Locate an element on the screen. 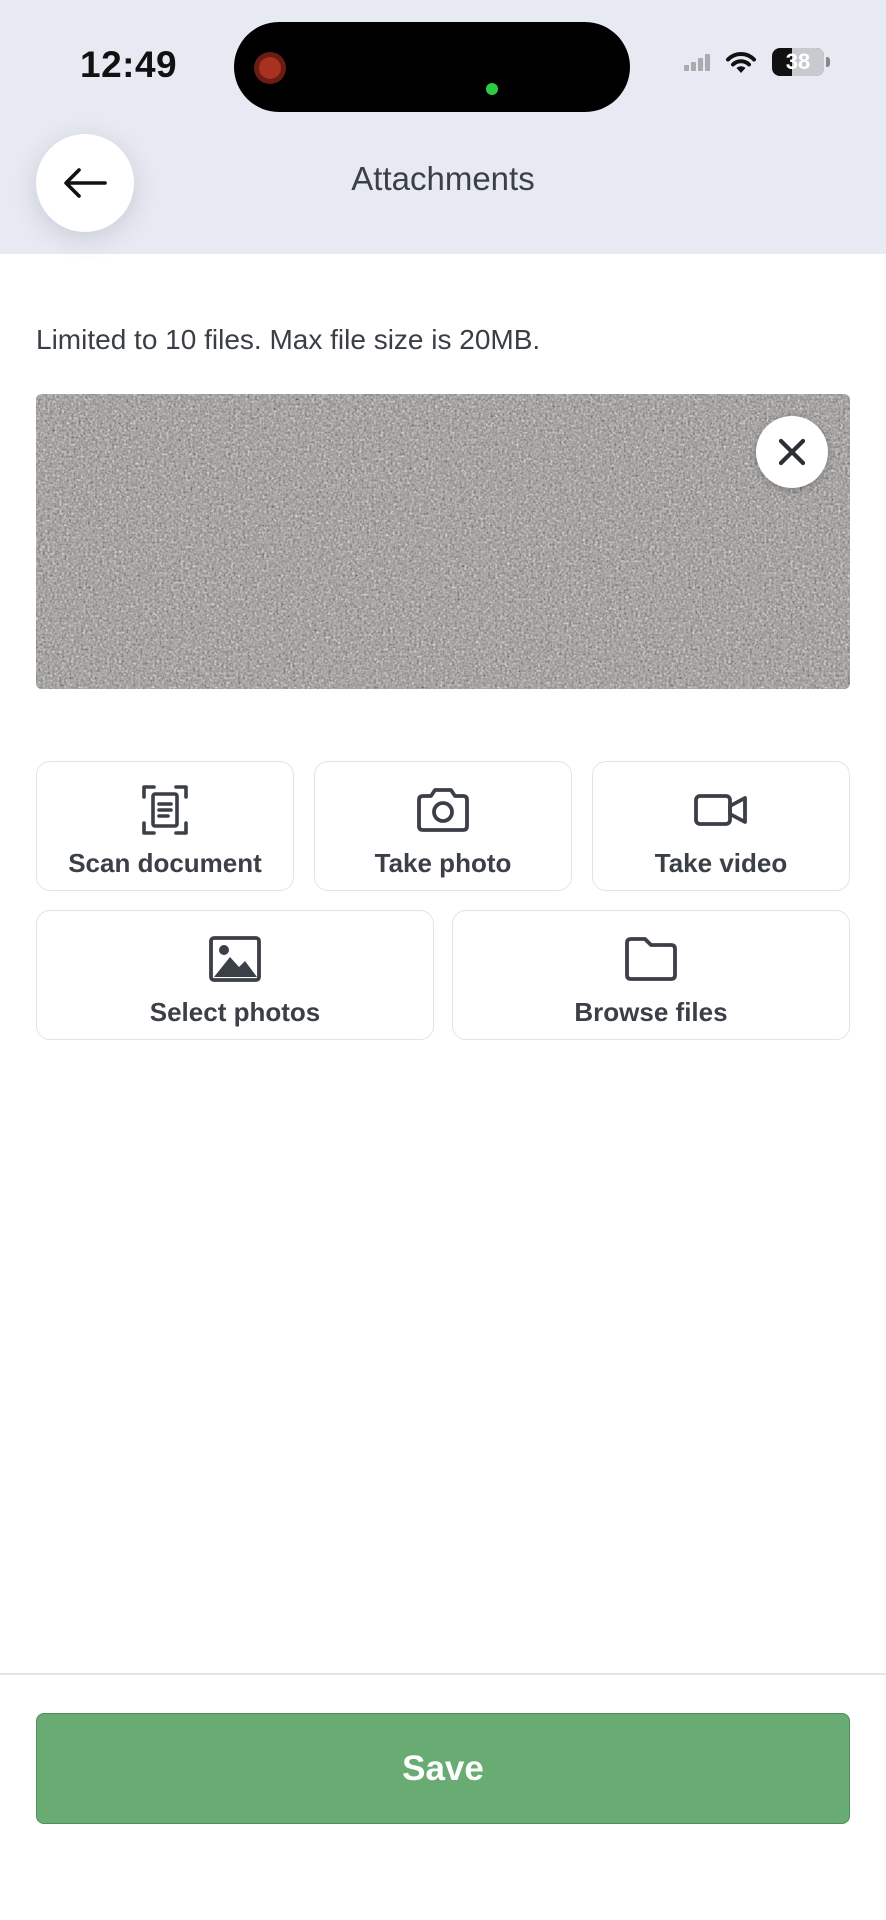 This screenshot has height=1920, width=886. video-camera-icon is located at coordinates (720, 810).